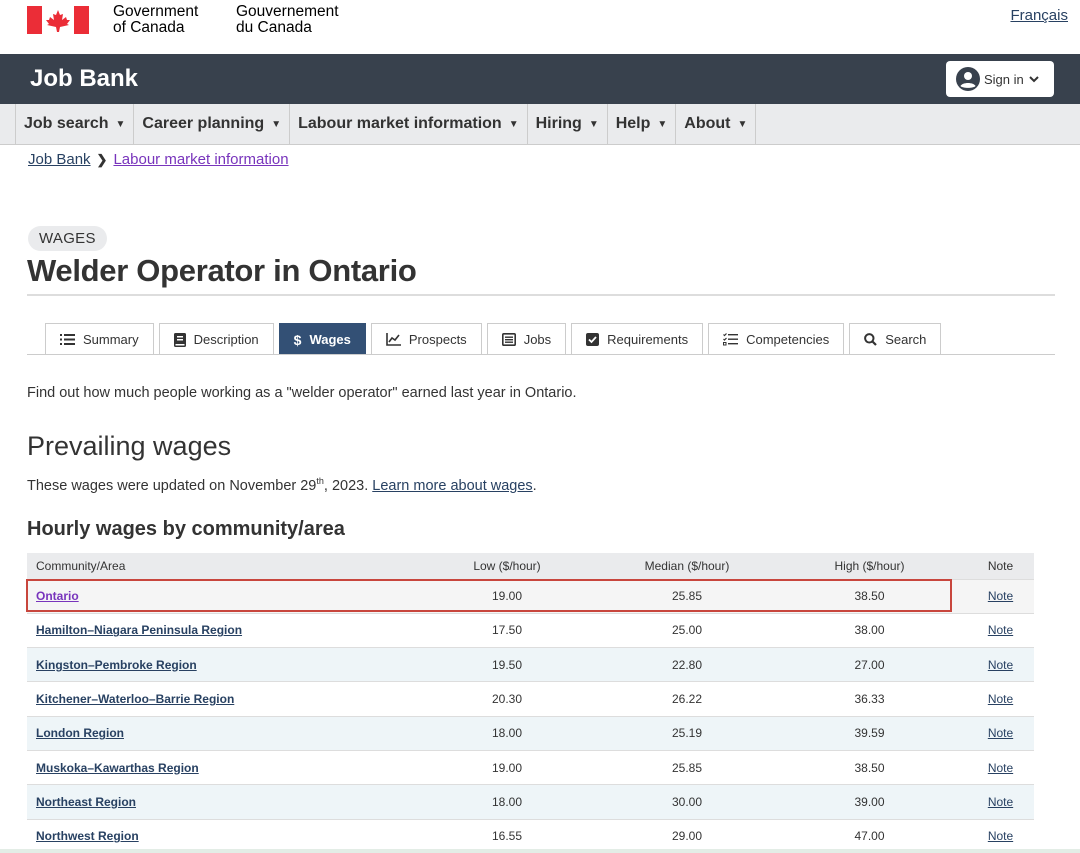  I want to click on area-link: London Region, so click(80, 733).